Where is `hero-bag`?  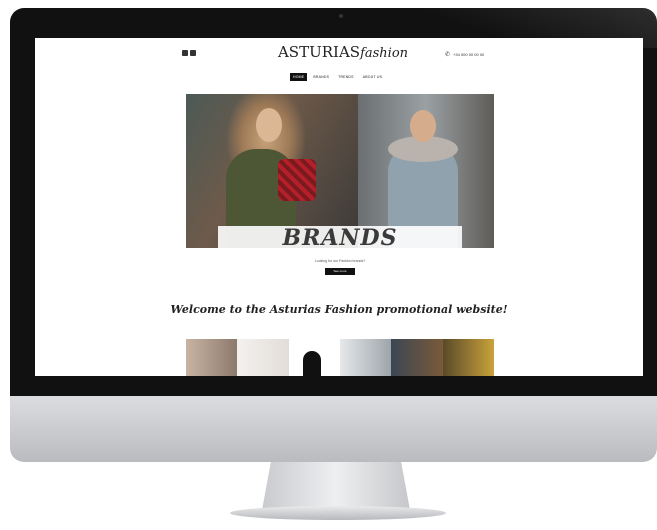
hero-bag is located at coordinates (297, 180).